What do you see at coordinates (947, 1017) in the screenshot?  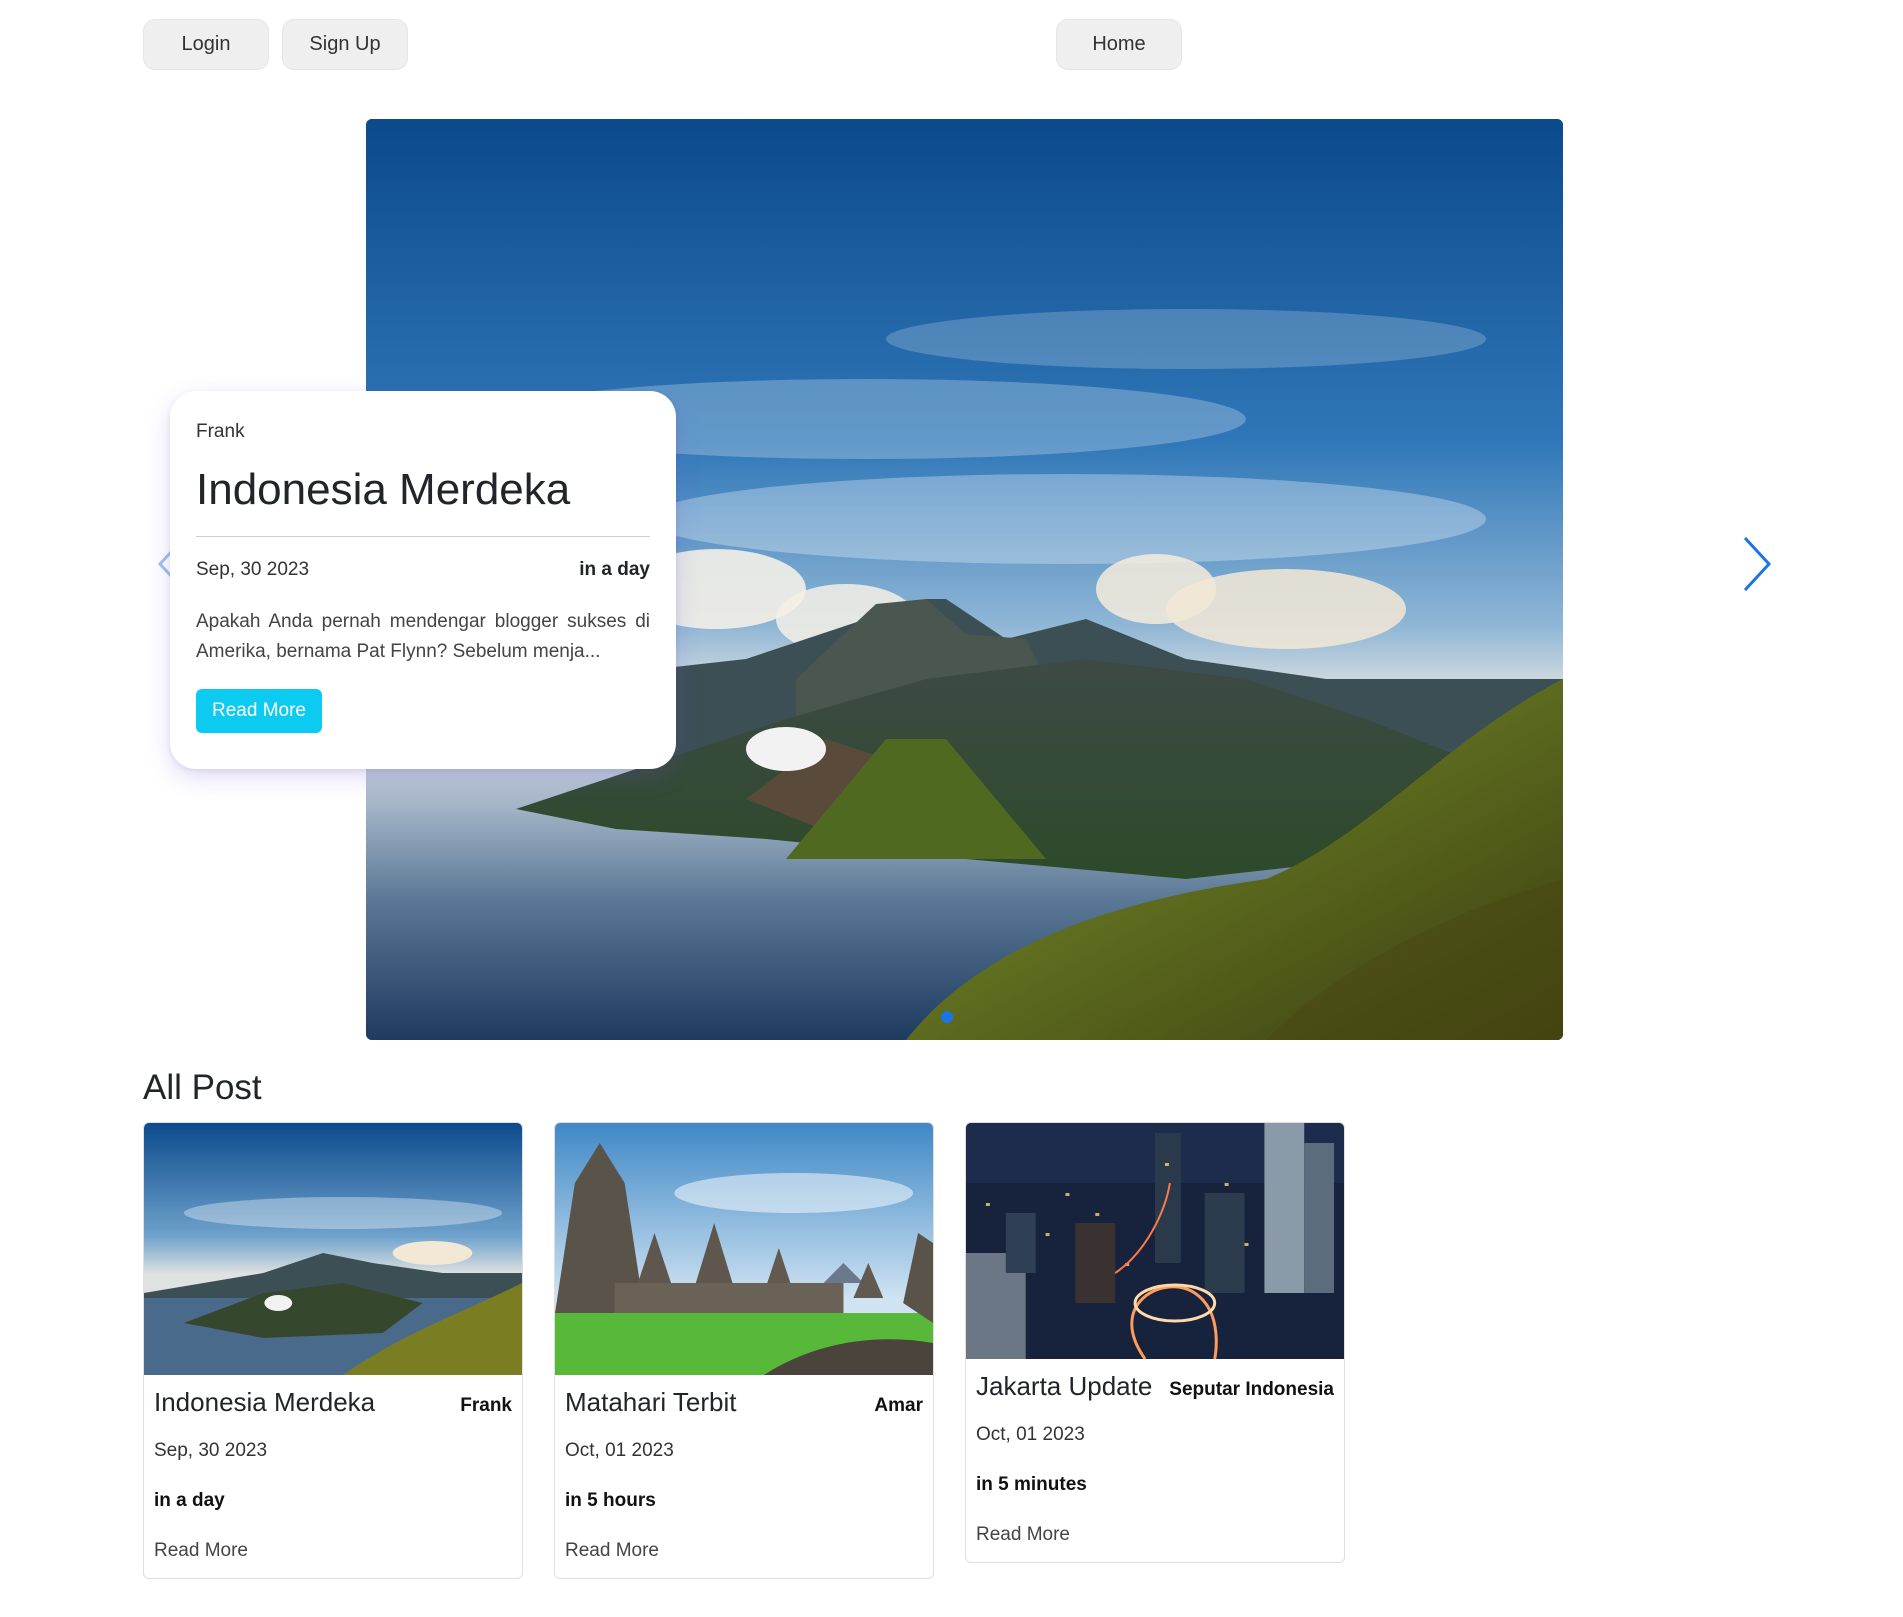 I see `carousel-indicator-dot` at bounding box center [947, 1017].